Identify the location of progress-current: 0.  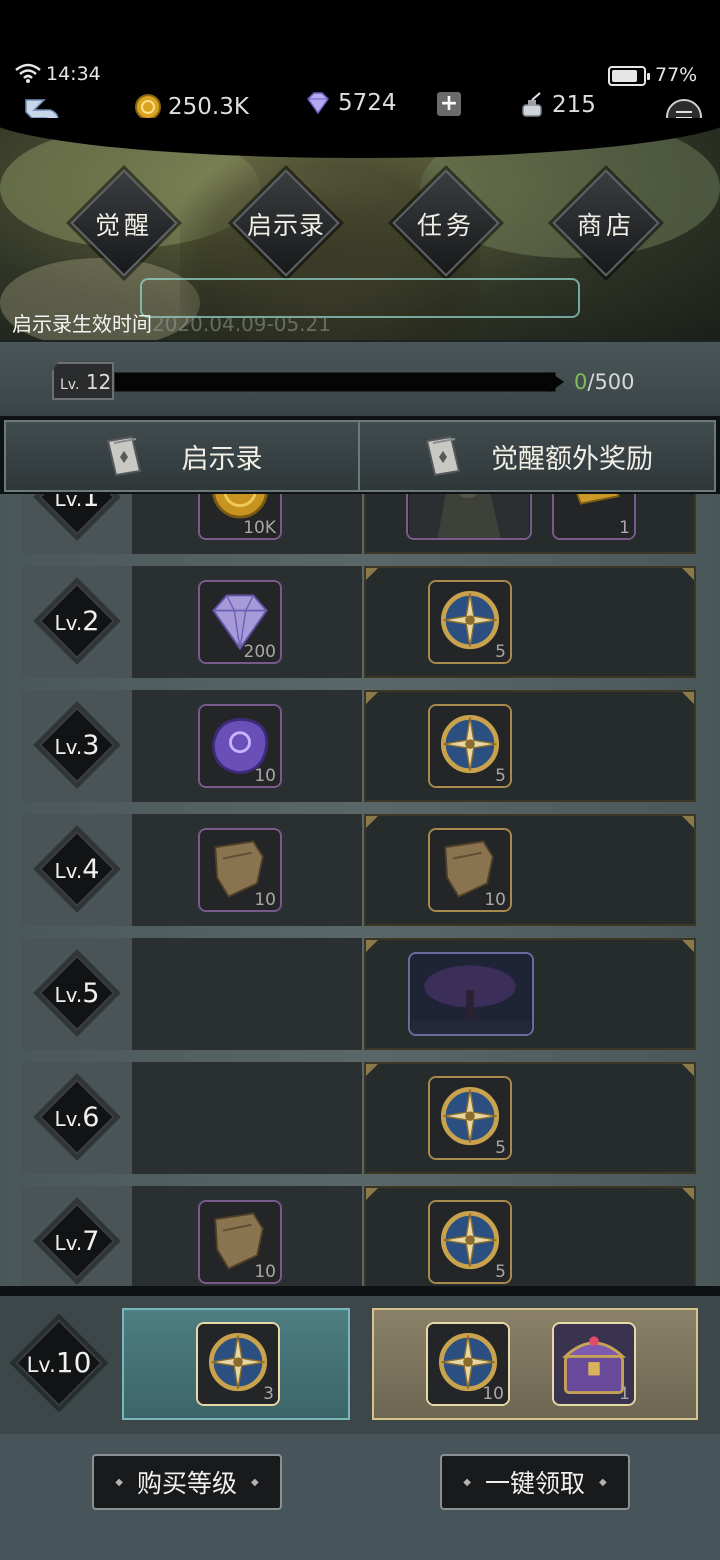
(581, 382).